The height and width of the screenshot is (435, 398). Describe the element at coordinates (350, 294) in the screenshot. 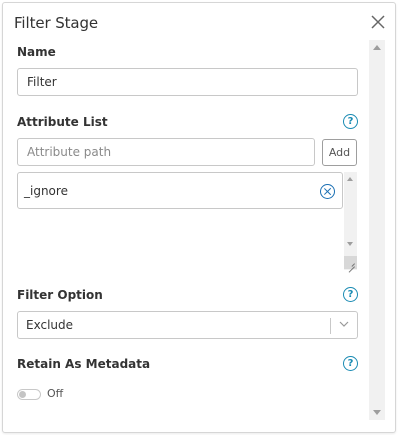

I see `filter-option-help-icon: ?` at that location.